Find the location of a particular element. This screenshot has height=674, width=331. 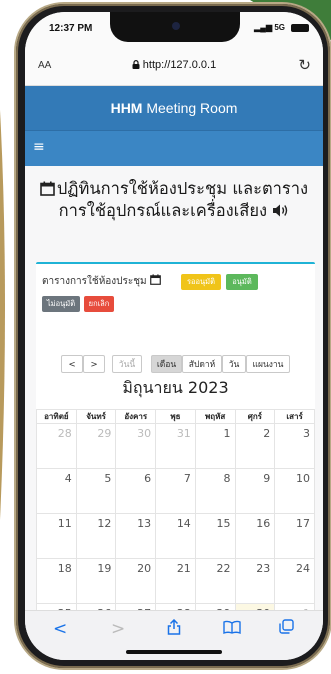

day-cell: 18 is located at coordinates (56, 581).